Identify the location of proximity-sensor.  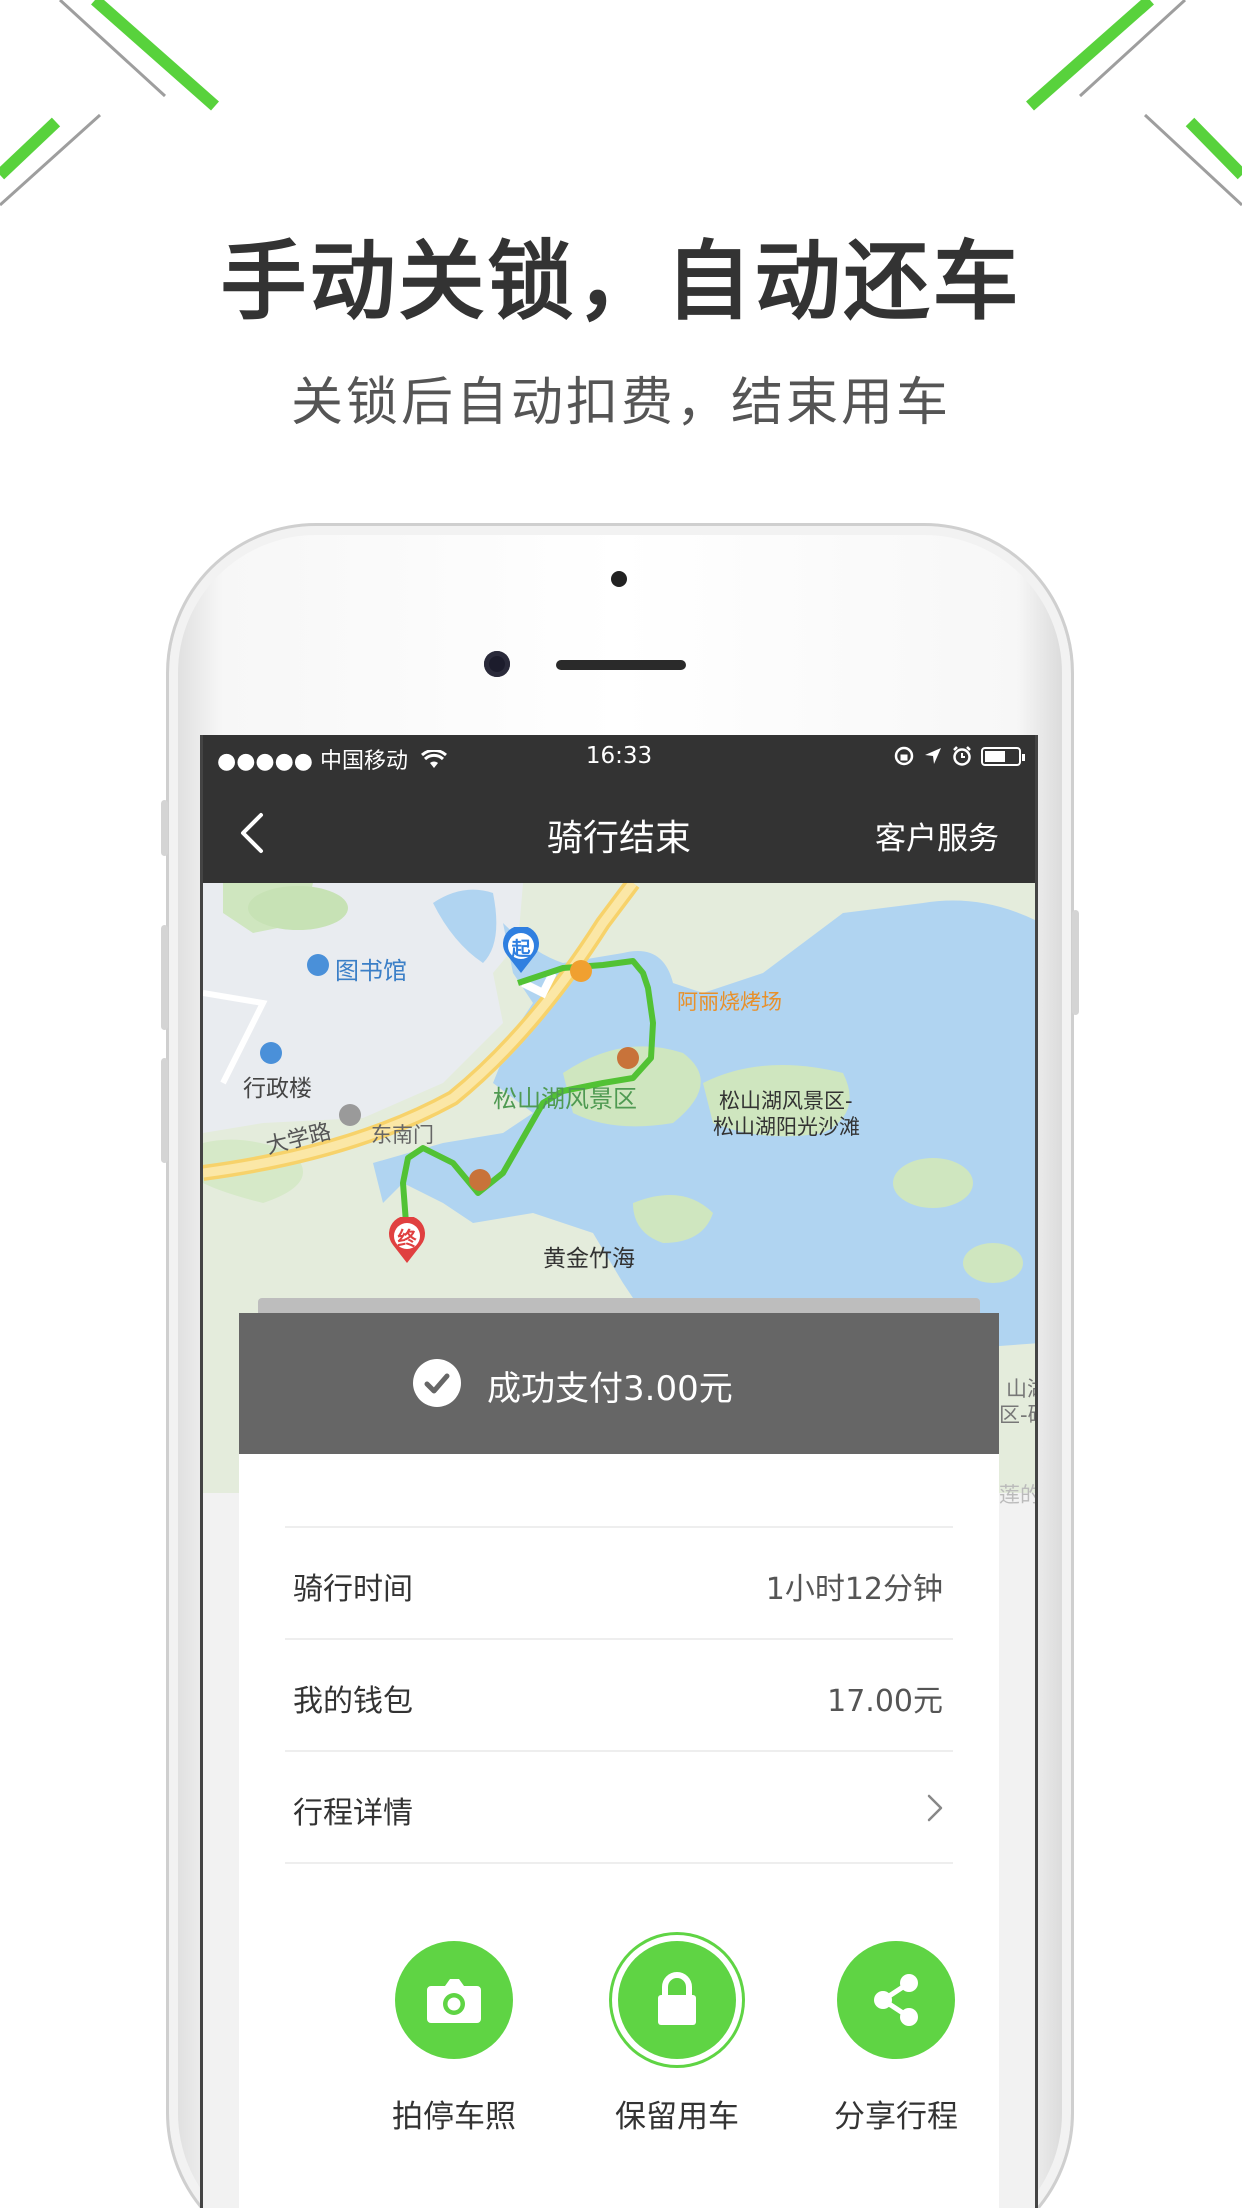
(619, 579).